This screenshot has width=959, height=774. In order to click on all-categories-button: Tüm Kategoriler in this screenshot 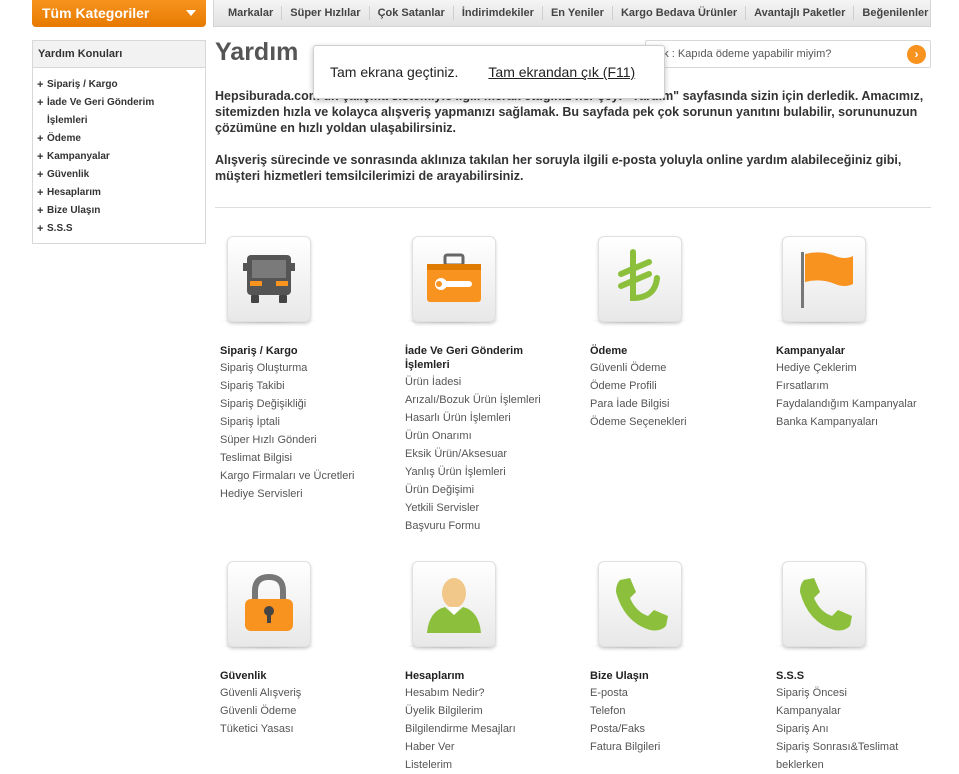, I will do `click(119, 13)`.